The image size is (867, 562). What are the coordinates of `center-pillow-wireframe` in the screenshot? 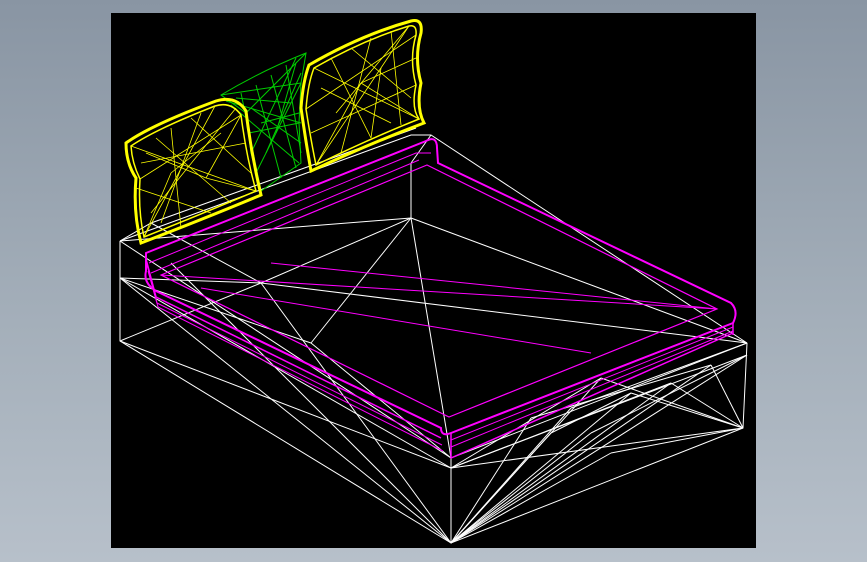 It's located at (263, 122).